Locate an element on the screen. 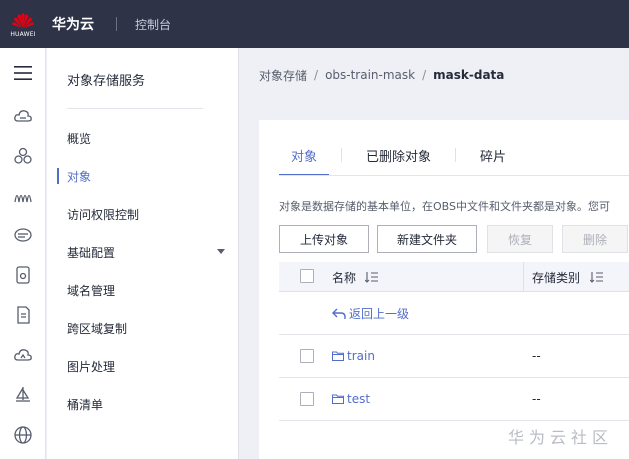  brand-name: 华为云 is located at coordinates (73, 24).